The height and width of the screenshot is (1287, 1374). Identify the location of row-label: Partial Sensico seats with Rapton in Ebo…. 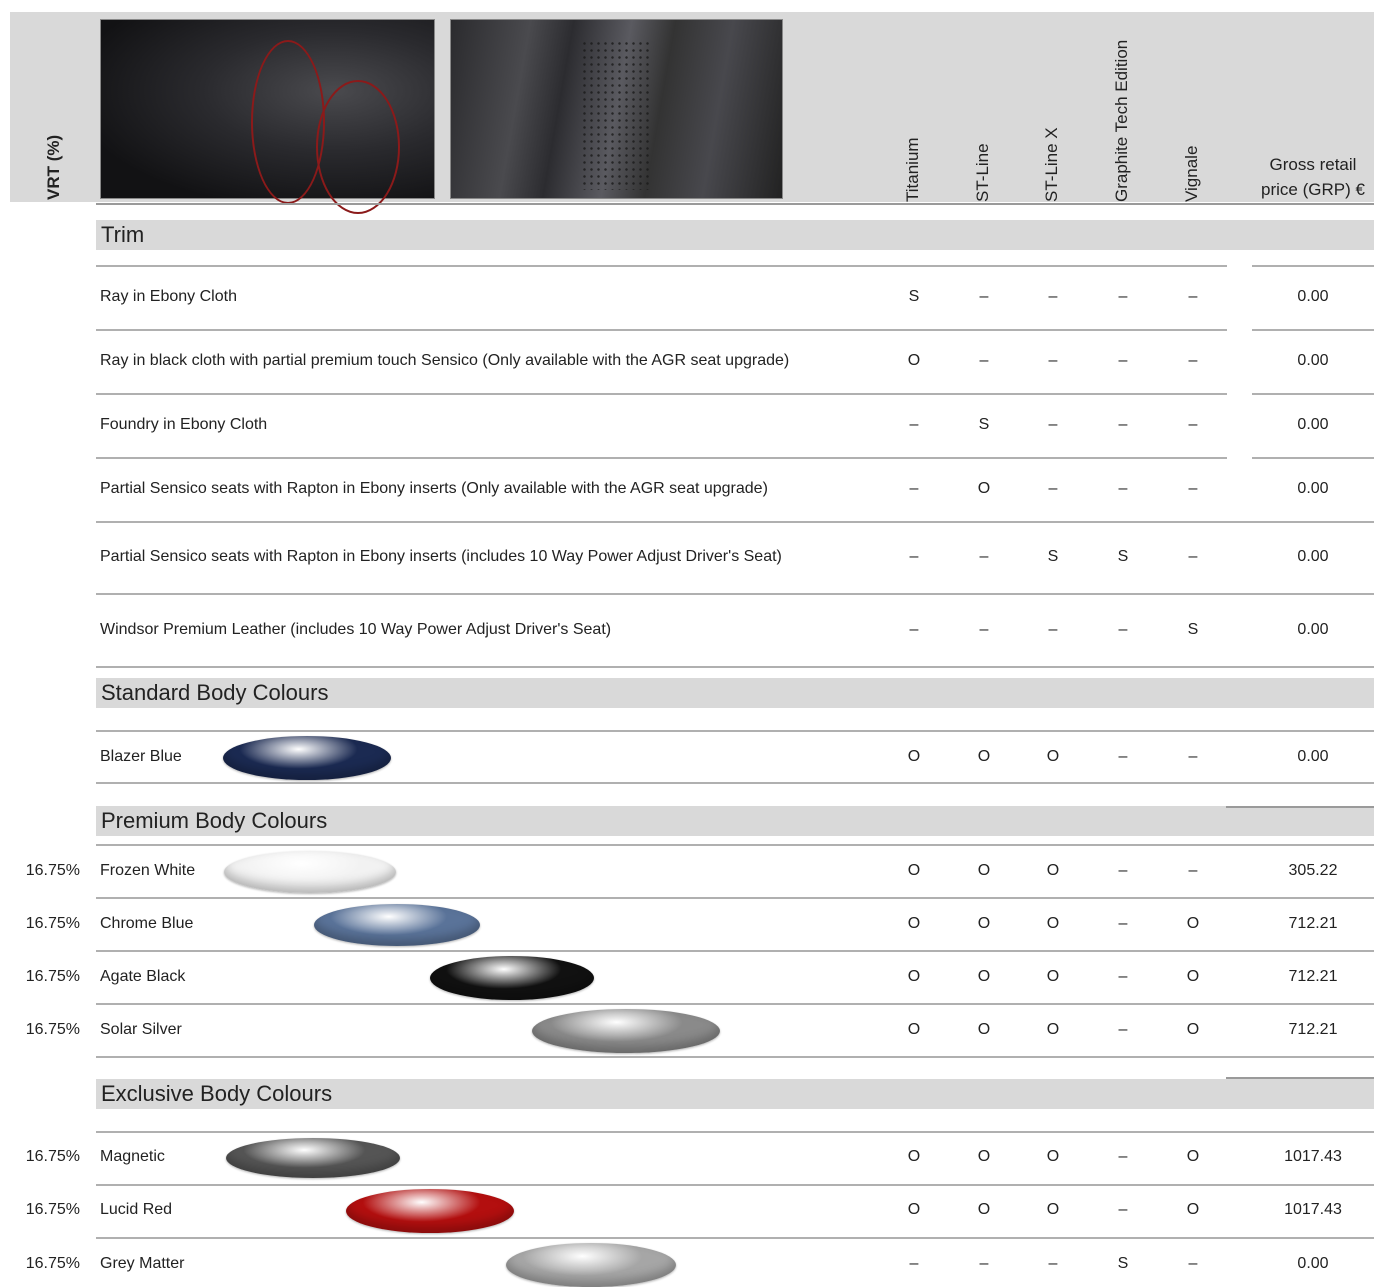
(434, 488).